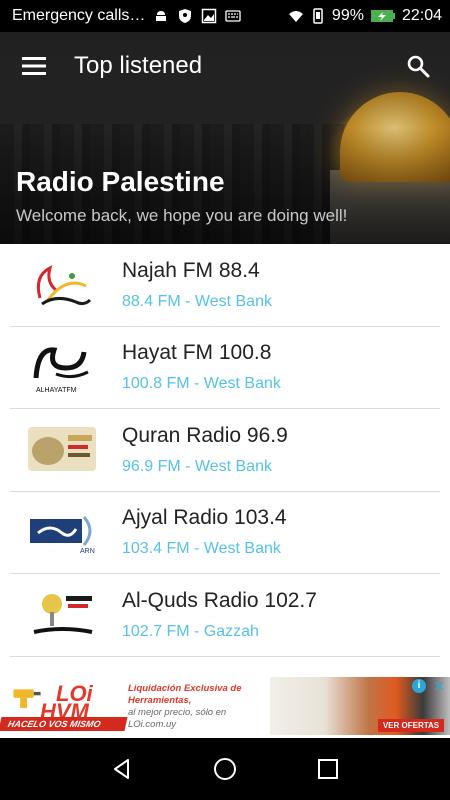 The width and height of the screenshot is (450, 800). I want to click on toolbar-title: Top listened, so click(138, 65).